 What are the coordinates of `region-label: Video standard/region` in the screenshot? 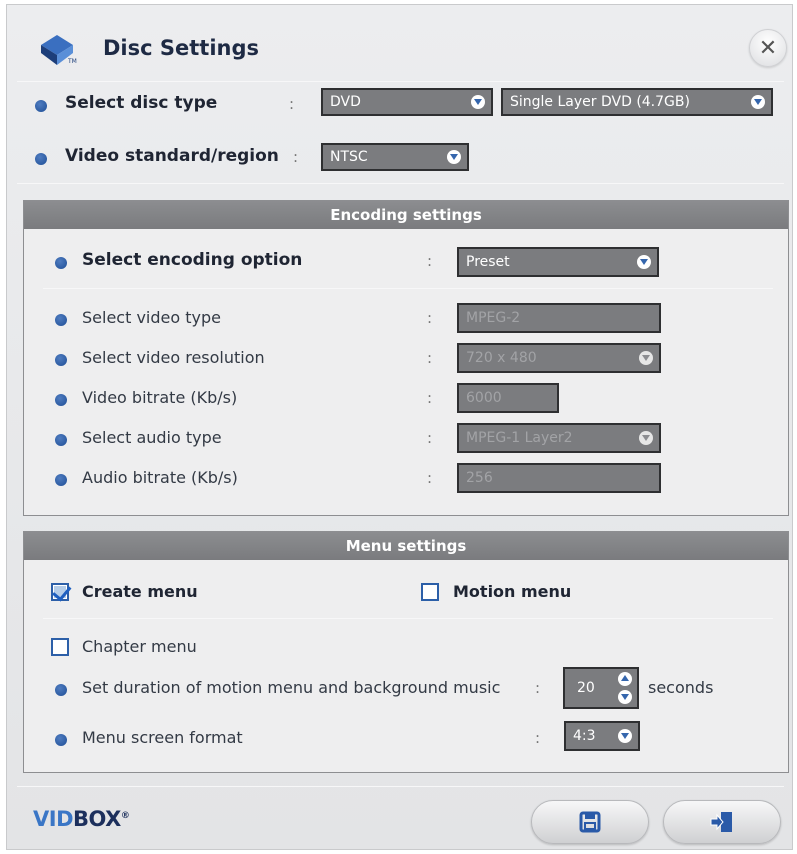 It's located at (172, 156).